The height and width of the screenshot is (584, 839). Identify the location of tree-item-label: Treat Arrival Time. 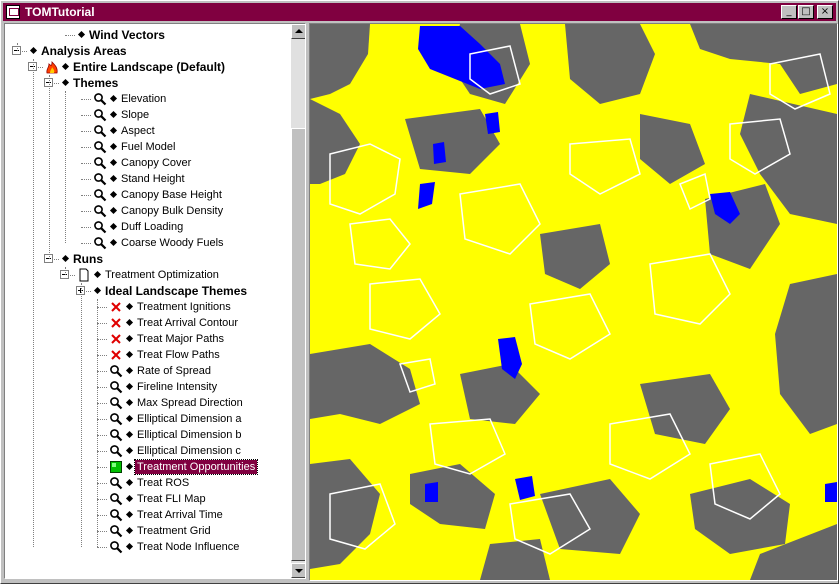
(180, 515).